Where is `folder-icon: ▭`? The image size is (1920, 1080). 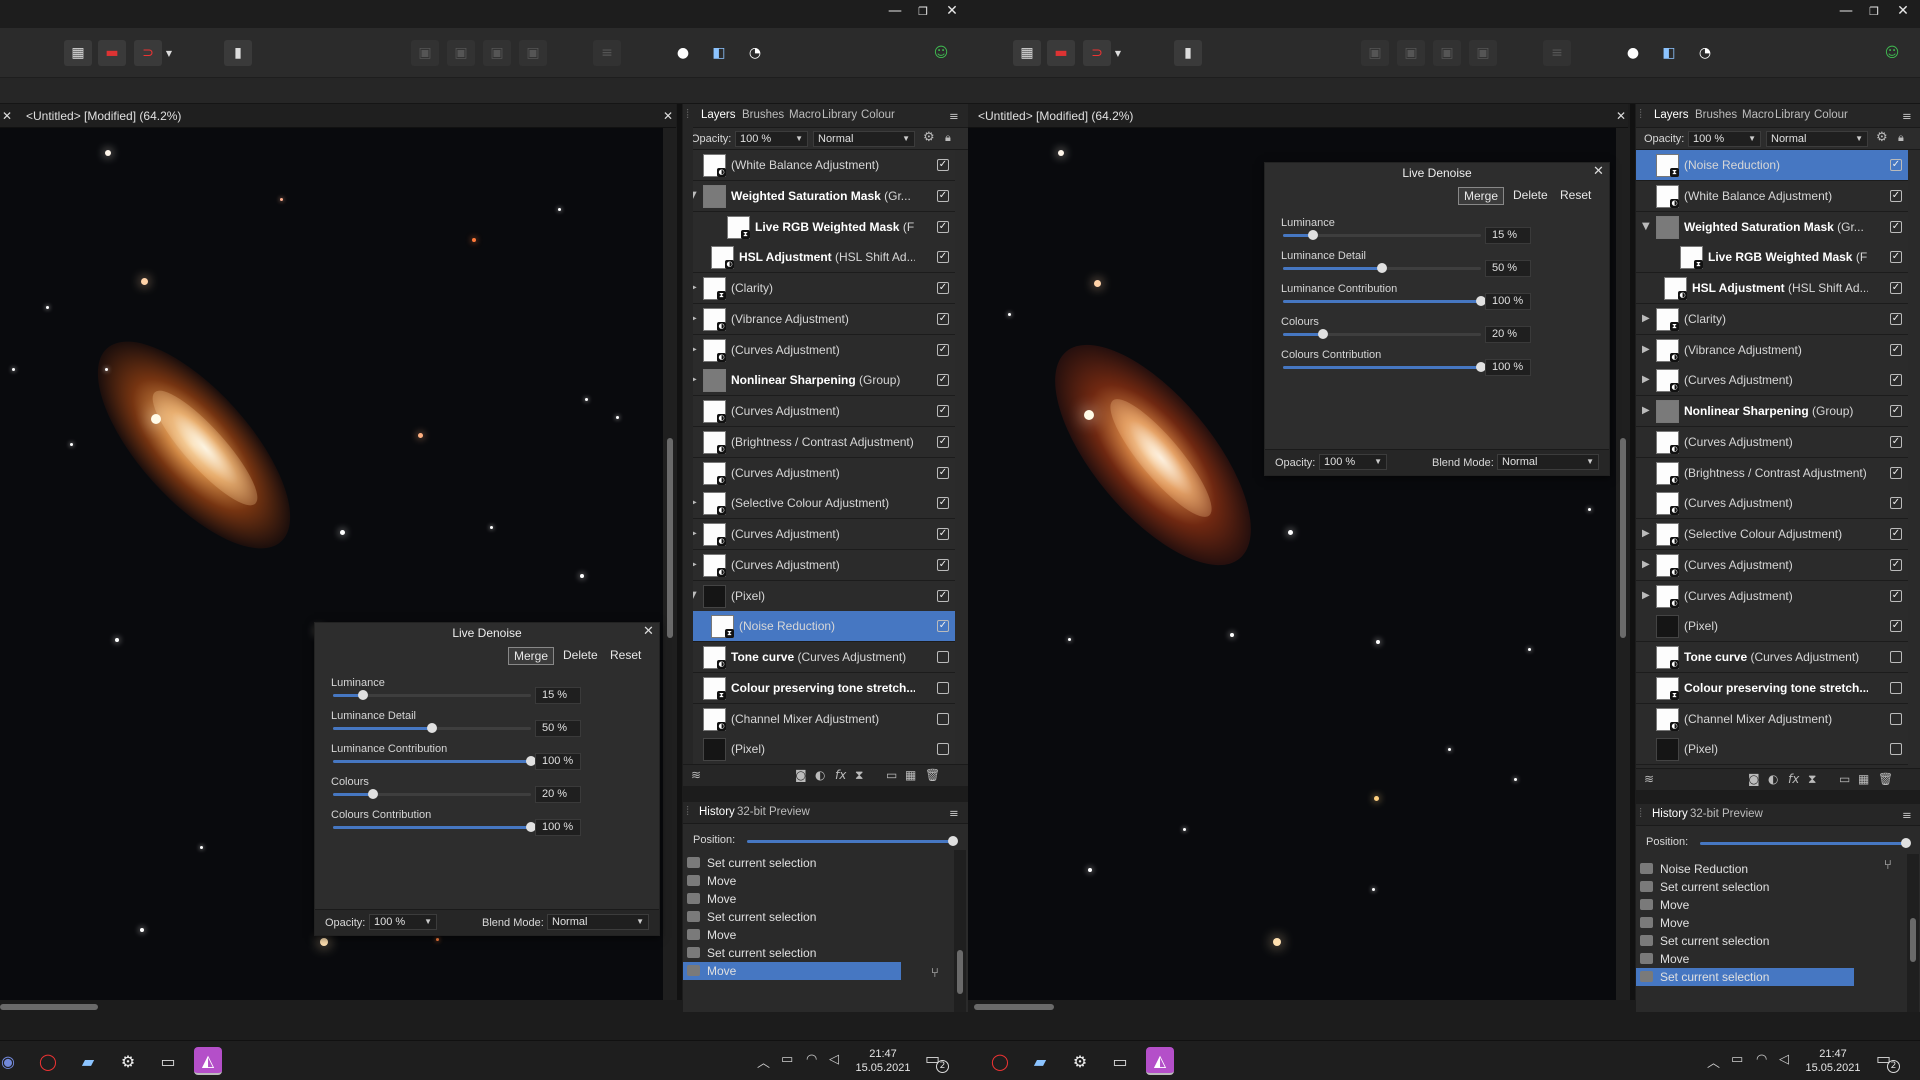
folder-icon: ▭ is located at coordinates (1844, 779).